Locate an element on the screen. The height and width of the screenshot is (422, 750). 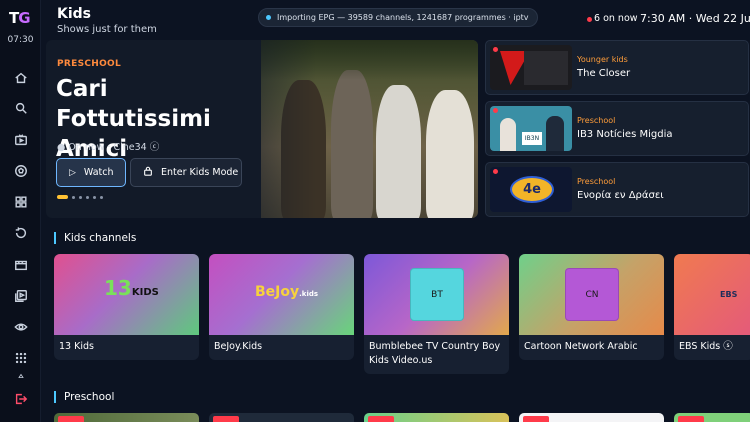
channel-card: BeJoy.kids BeJoy.Kids is located at coordinates (281, 307).